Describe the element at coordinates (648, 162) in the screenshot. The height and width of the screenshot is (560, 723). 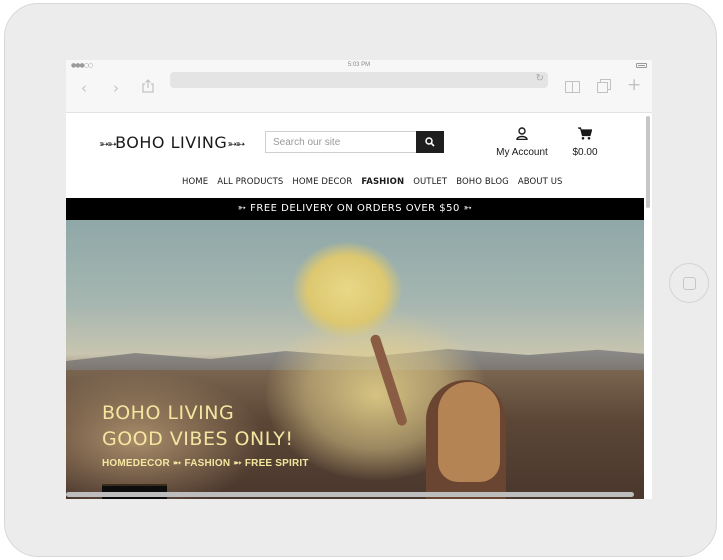
I see `vertical-scrollbar` at that location.